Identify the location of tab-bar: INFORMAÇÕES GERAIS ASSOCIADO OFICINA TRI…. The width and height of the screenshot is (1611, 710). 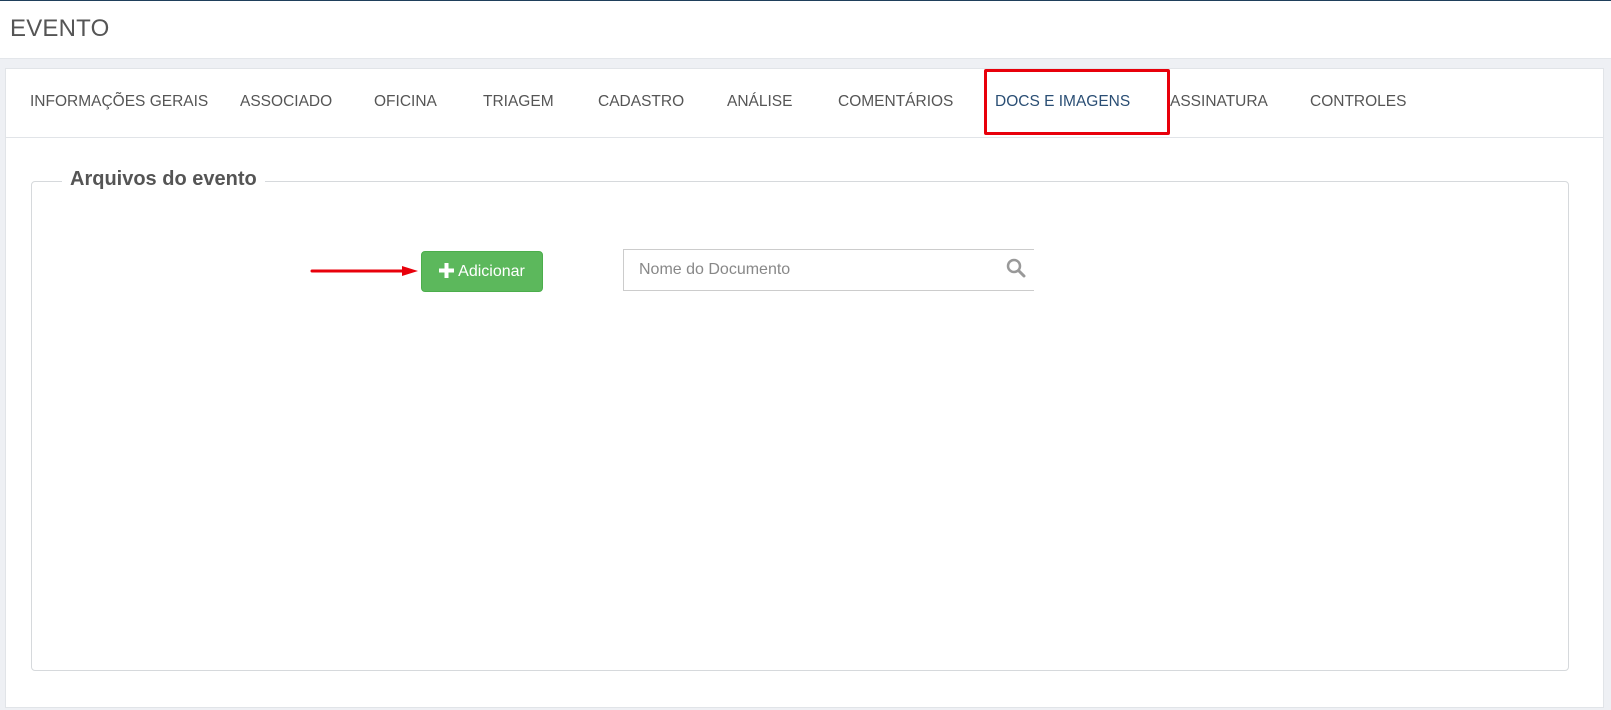
(804, 103).